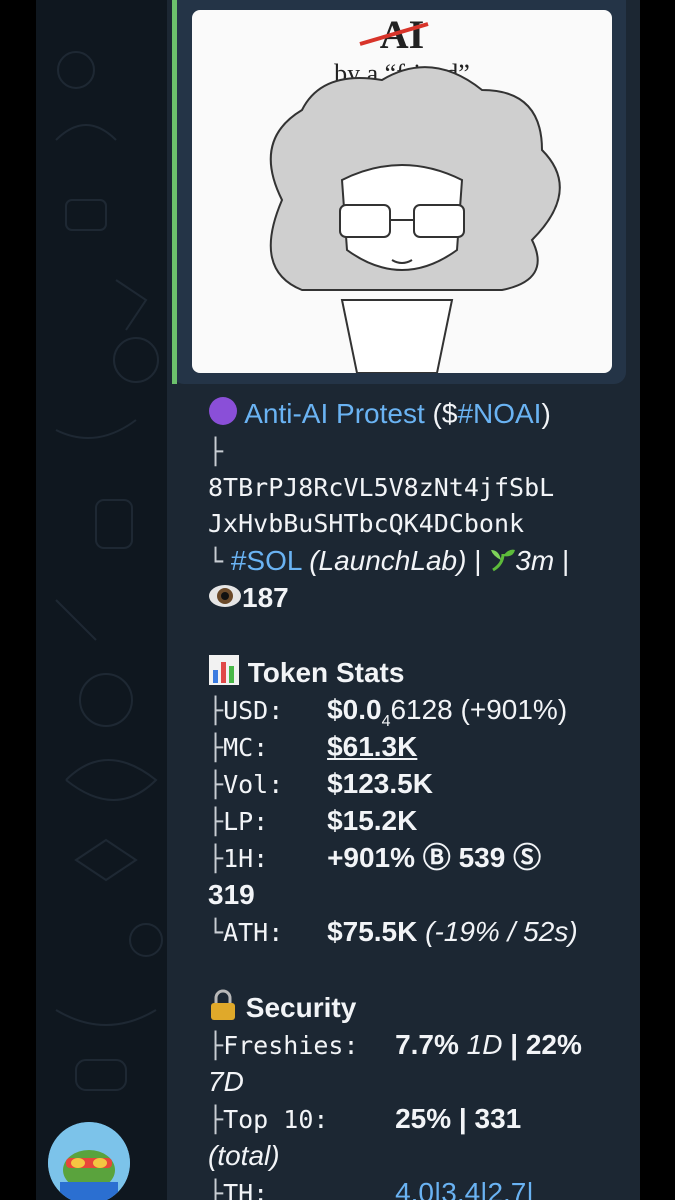 The width and height of the screenshot is (675, 1200). I want to click on volume-value: $123.5K, so click(380, 783).